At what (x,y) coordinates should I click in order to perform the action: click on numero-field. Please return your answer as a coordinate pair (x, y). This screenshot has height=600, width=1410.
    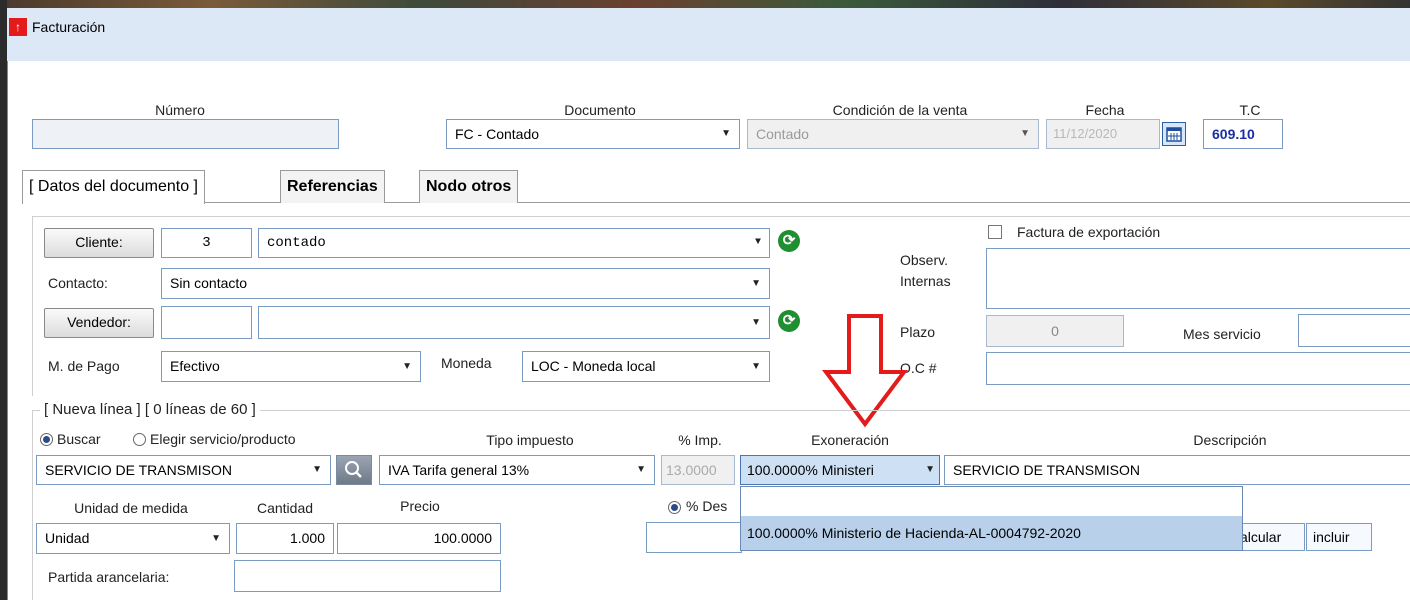
    Looking at the image, I should click on (185, 134).